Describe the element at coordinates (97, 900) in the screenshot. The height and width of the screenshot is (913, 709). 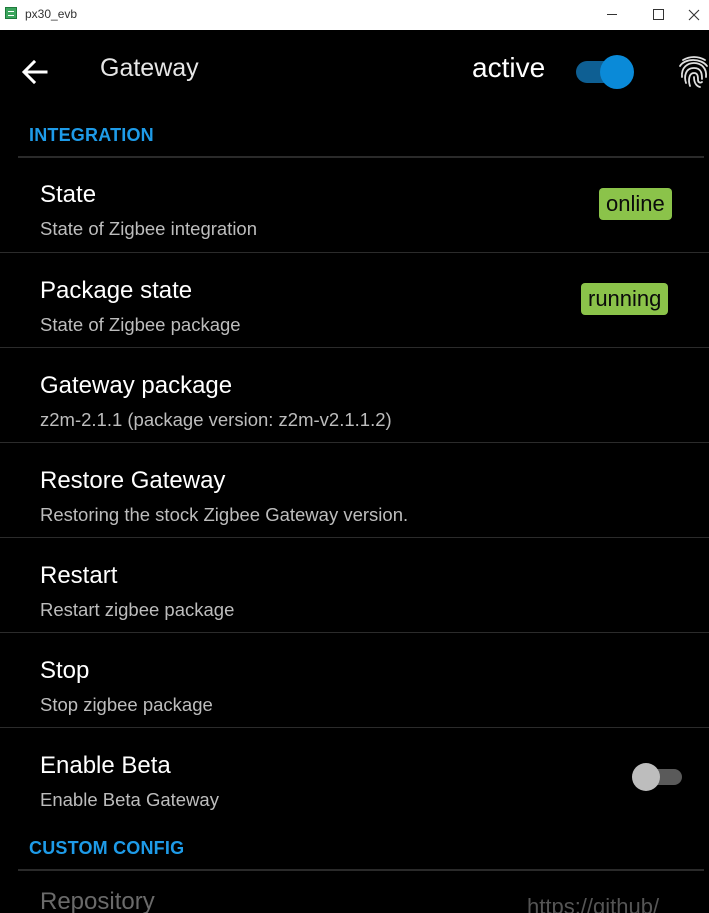
I see `item-title: Repository` at that location.